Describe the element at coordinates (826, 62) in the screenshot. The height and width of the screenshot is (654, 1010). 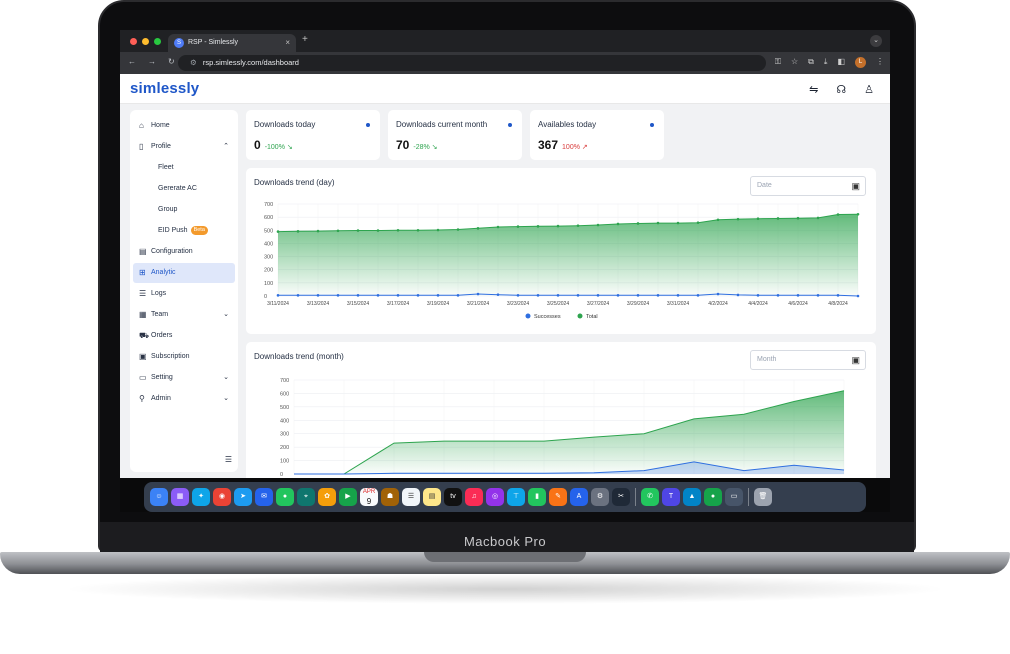
I see `download-icon: ⤓` at that location.